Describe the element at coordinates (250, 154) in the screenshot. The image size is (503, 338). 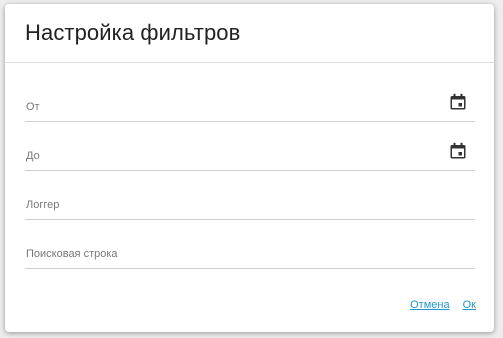
I see `date-to-field: До` at that location.